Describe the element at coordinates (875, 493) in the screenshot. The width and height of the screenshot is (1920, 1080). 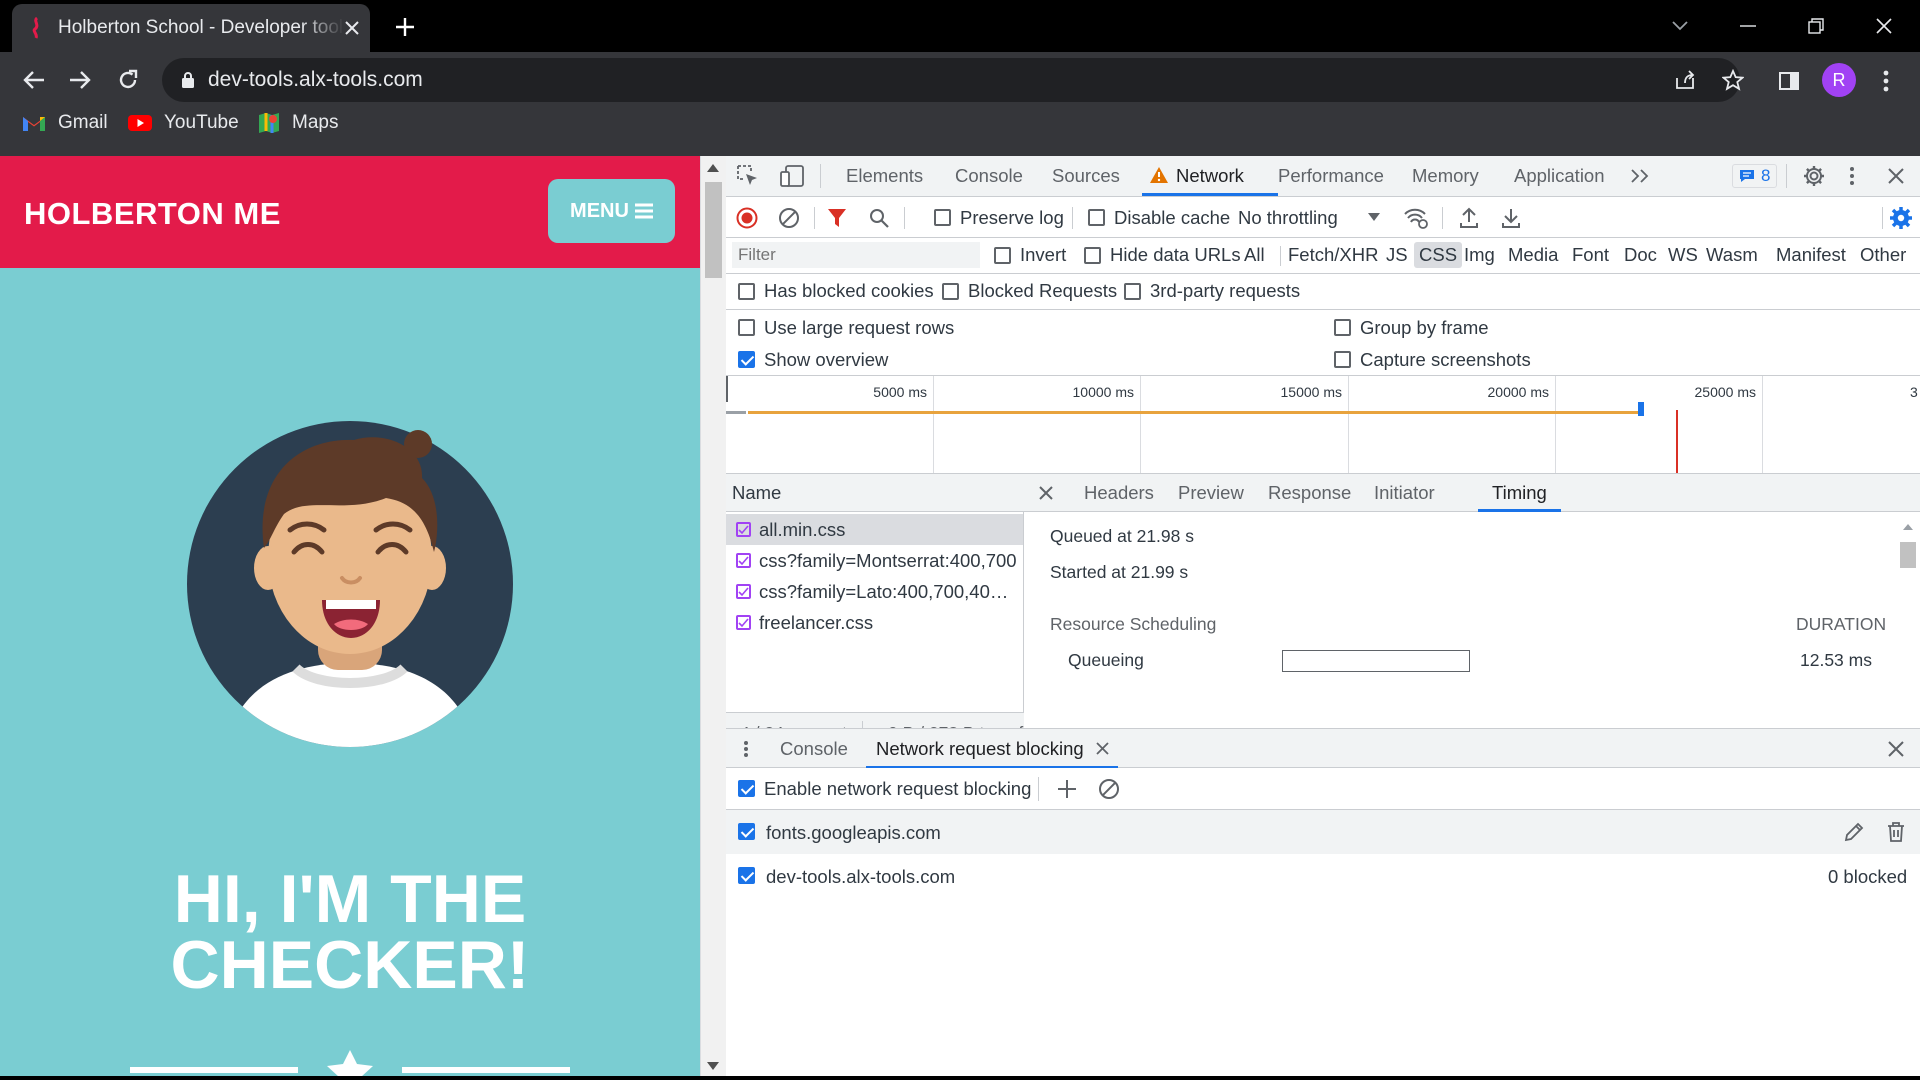
I see `name-column-header: Name` at that location.